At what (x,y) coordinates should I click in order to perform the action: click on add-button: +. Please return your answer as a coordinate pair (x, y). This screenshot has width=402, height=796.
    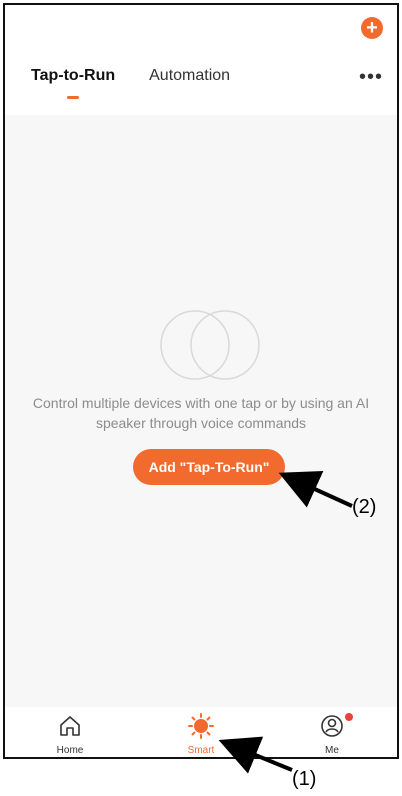
    Looking at the image, I should click on (372, 28).